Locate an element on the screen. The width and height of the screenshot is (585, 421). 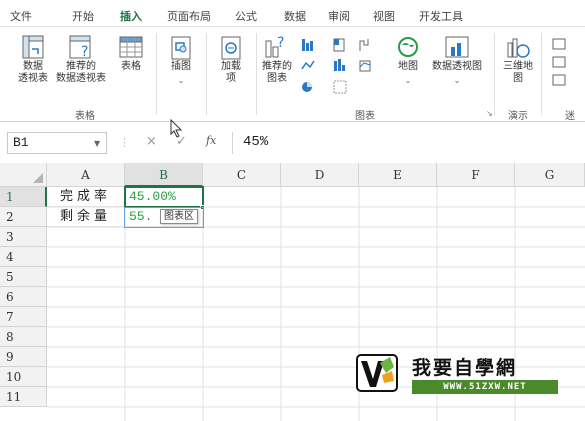
recommended-charts-label: 推荐的 is located at coordinates (277, 66).